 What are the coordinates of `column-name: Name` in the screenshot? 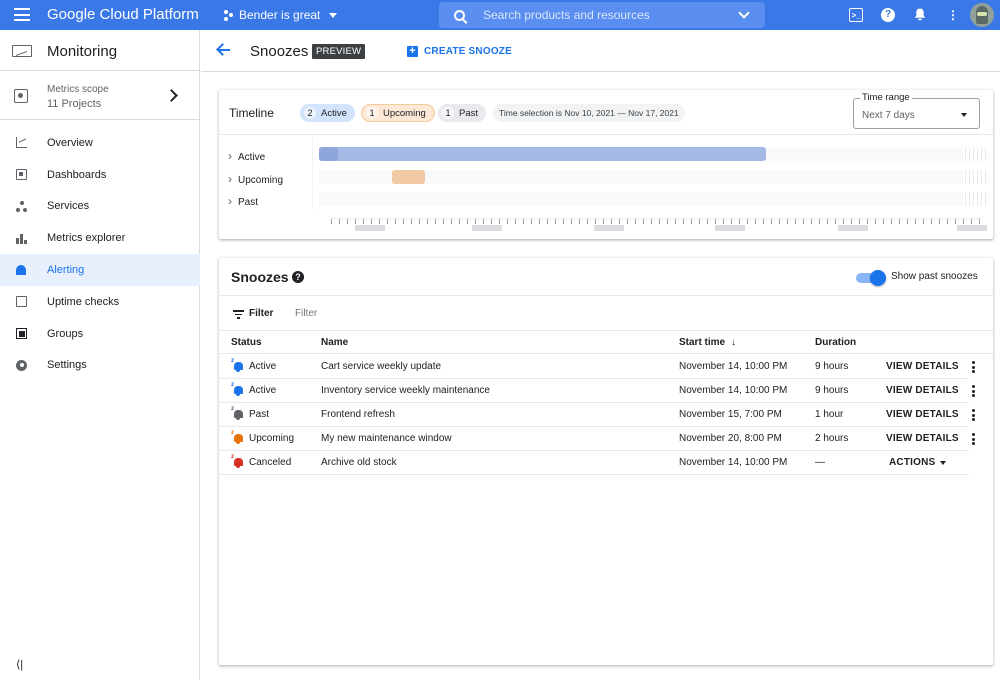 It's located at (334, 342).